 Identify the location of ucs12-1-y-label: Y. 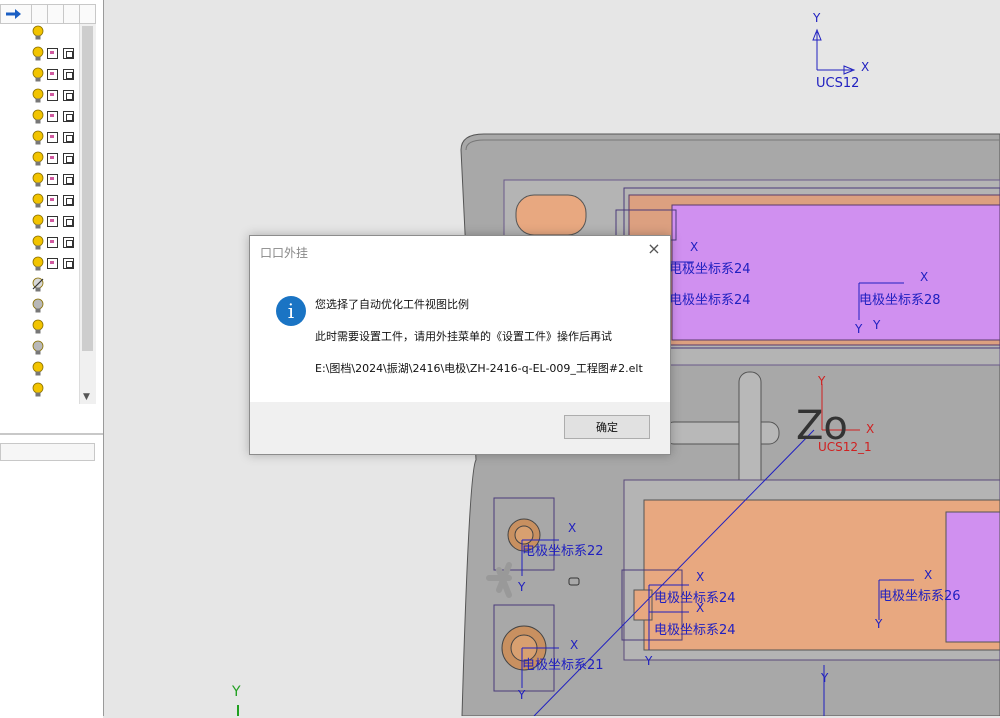
(822, 381).